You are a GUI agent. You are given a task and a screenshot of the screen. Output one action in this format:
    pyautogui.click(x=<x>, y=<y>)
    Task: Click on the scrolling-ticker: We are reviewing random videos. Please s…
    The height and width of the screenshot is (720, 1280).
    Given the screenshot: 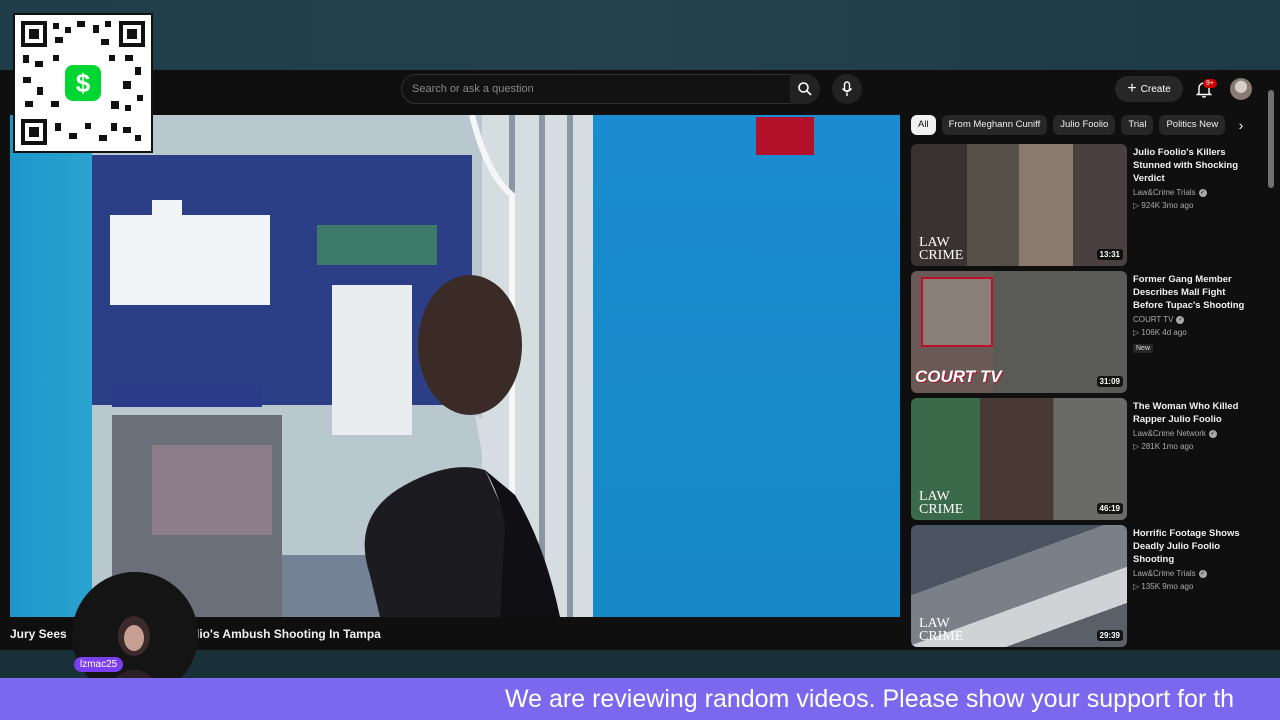 What is the action you would take?
    pyautogui.click(x=640, y=699)
    